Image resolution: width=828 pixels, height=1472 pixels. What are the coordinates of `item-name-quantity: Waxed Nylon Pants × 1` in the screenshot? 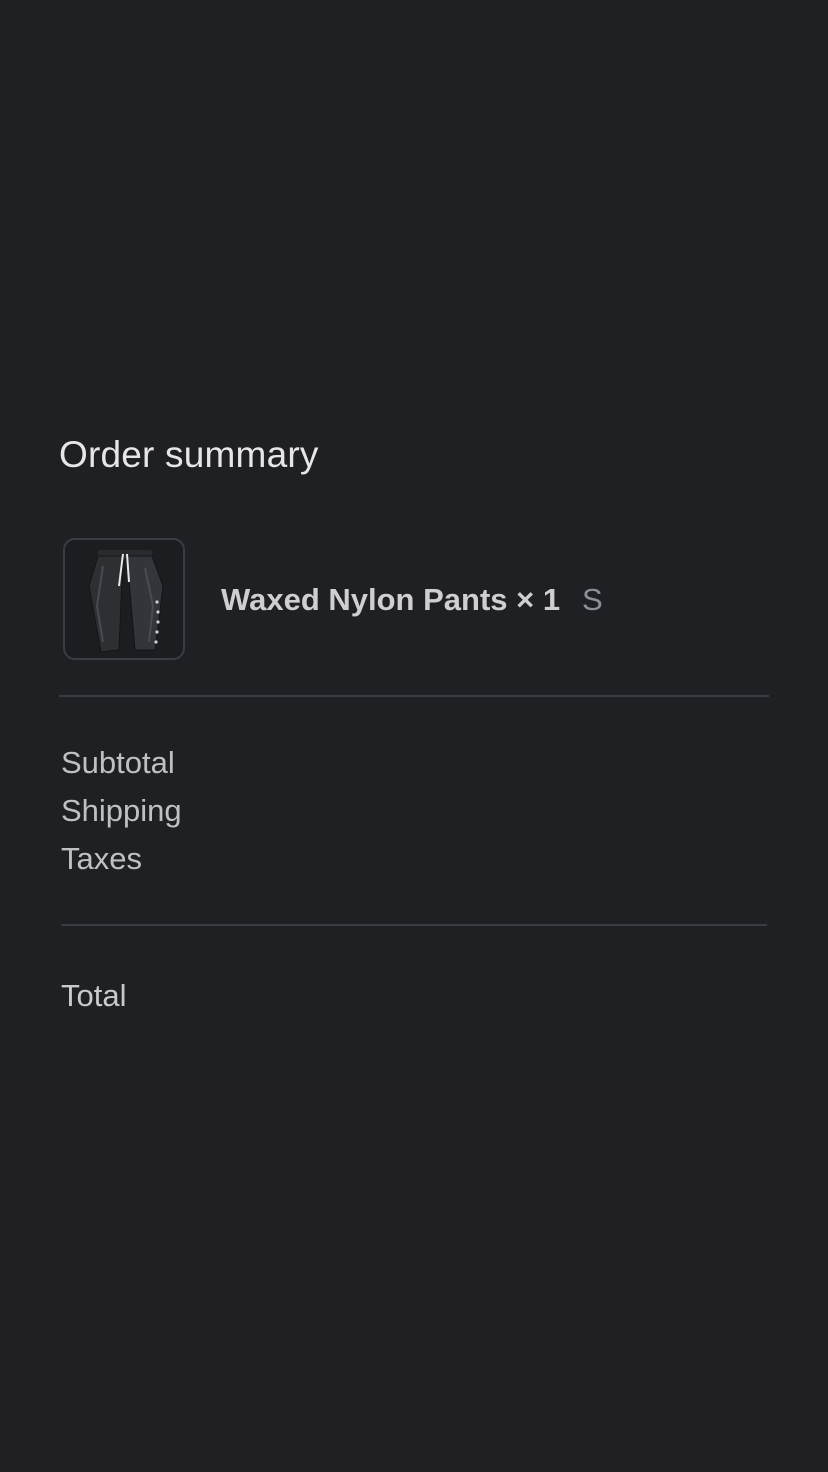 It's located at (391, 599).